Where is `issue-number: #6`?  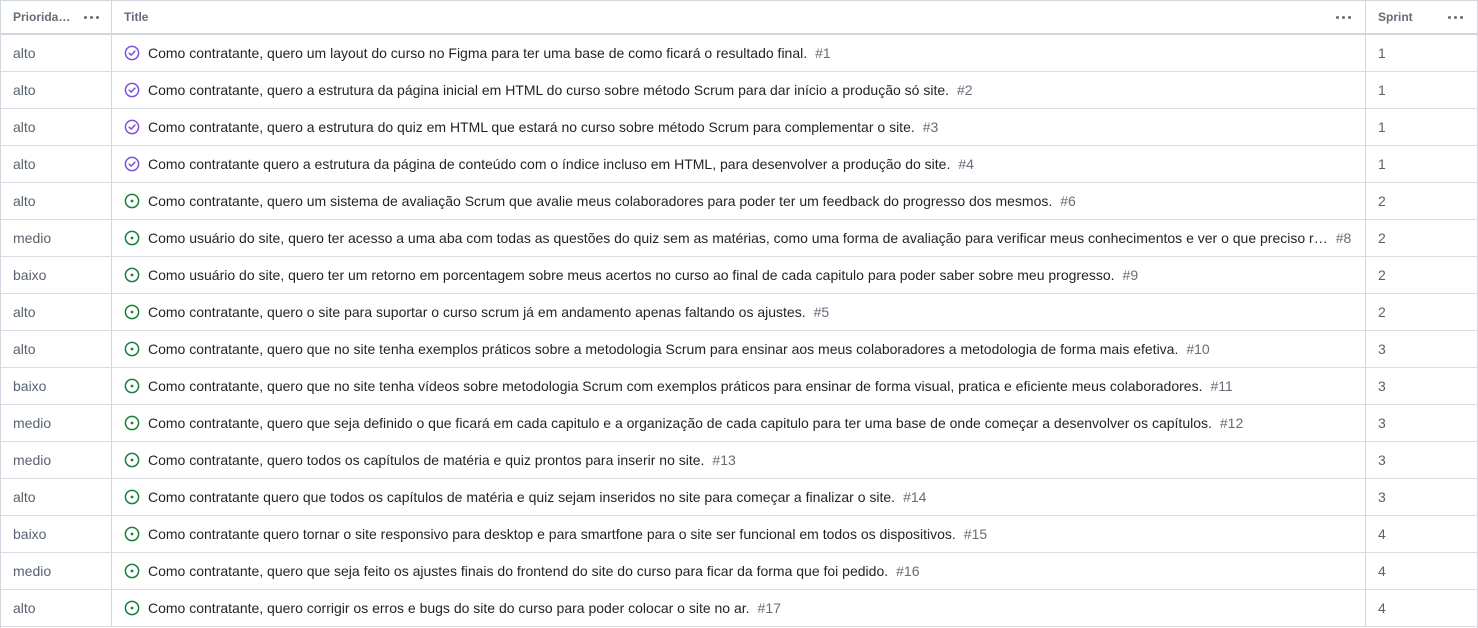 issue-number: #6 is located at coordinates (1068, 201).